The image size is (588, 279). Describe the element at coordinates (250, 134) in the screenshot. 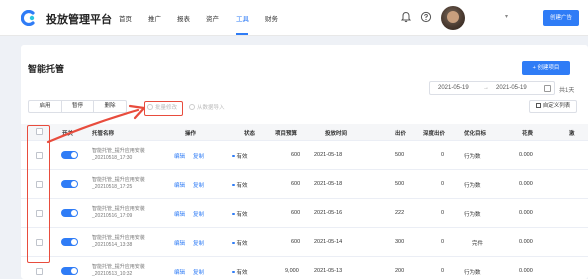

I see `col-status: 状态` at that location.